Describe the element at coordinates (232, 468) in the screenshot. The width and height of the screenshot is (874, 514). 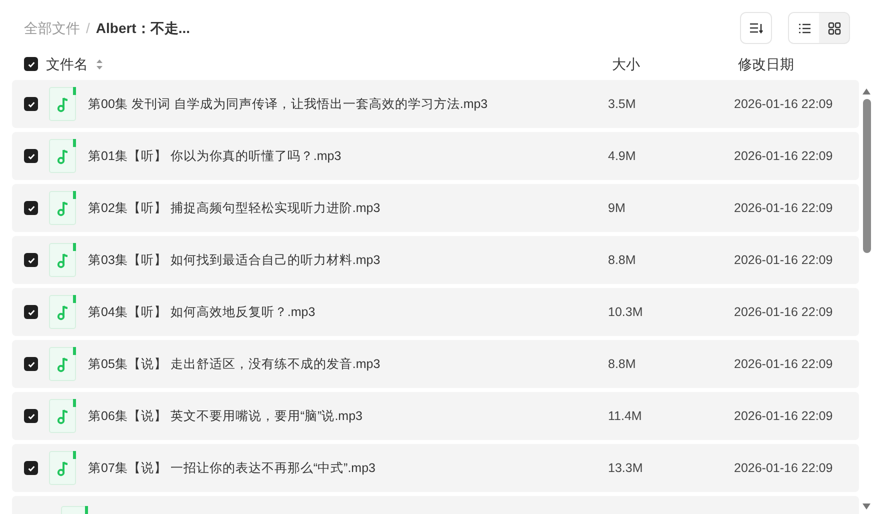
I see `file-name: 第07集【说】 一招让你的表达不再那么“中式”.mp3` at that location.